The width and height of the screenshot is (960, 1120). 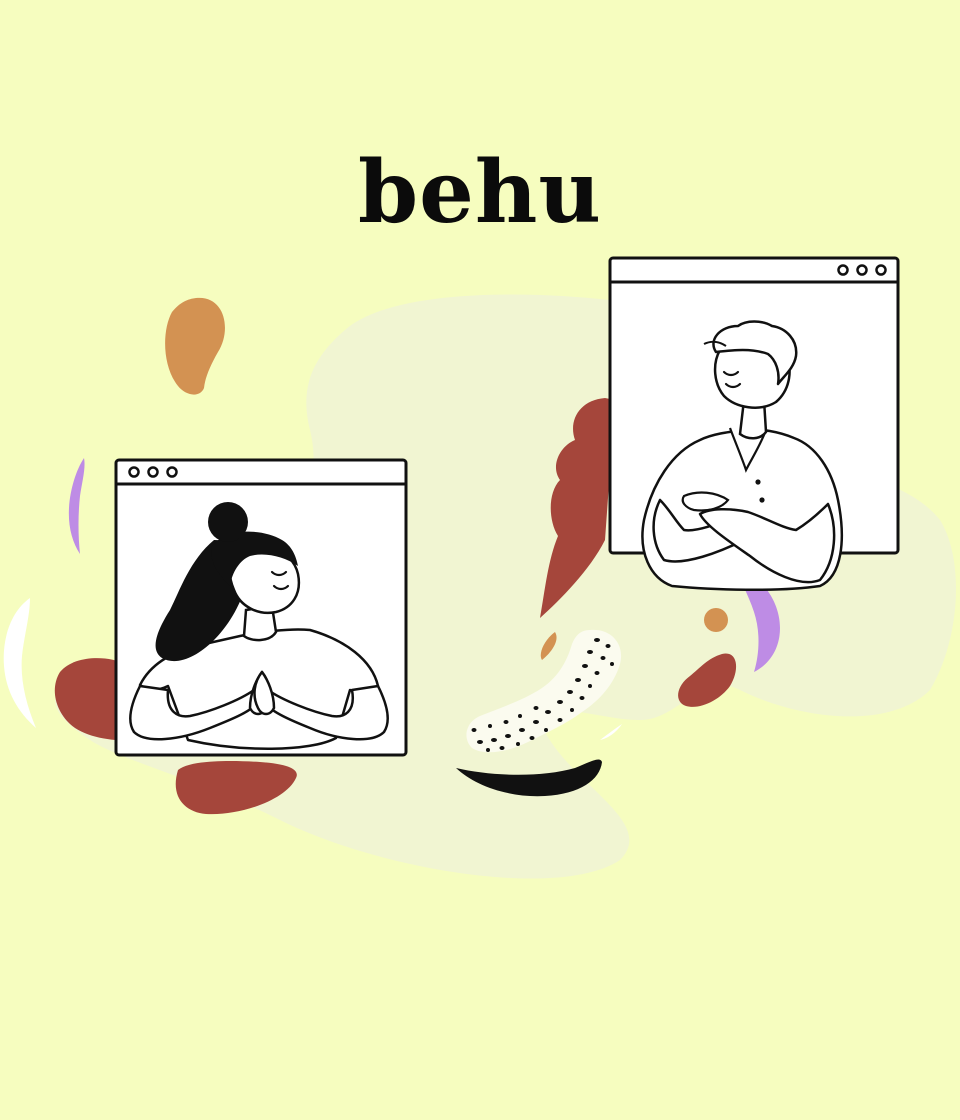 I want to click on ochre-dot-right, so click(x=716, y=620).